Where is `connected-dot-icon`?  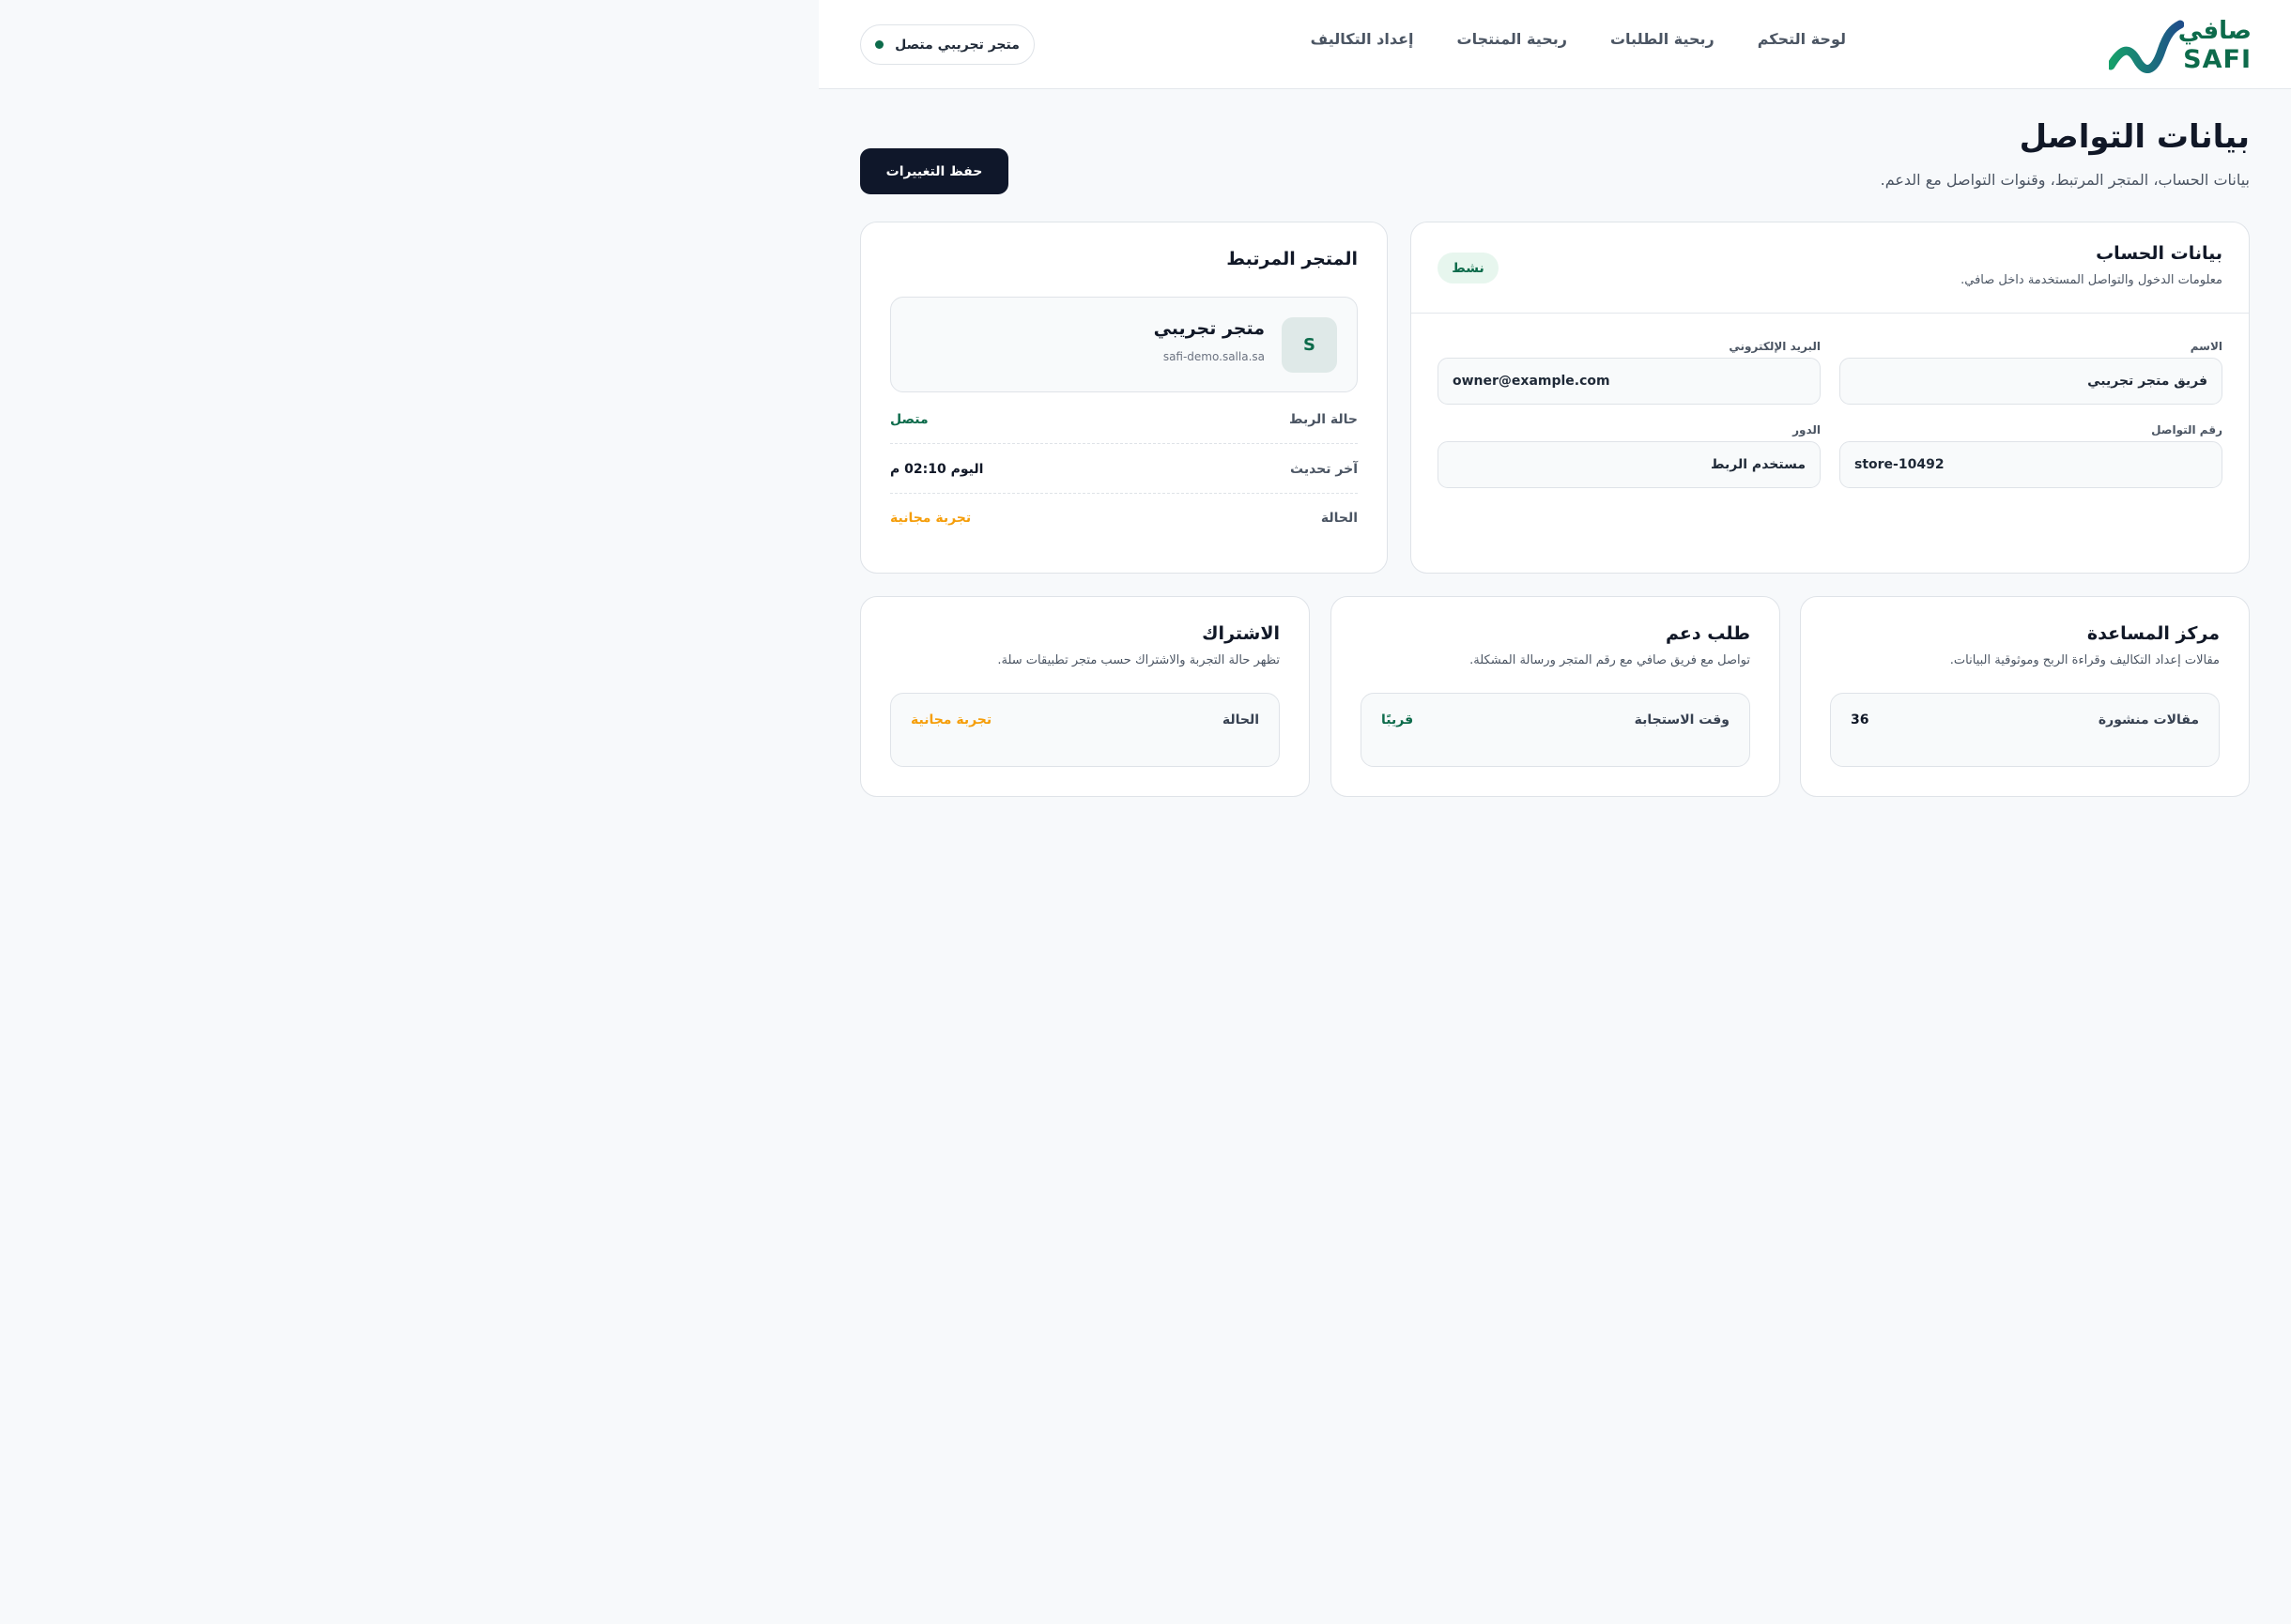
connected-dot-icon is located at coordinates (879, 44).